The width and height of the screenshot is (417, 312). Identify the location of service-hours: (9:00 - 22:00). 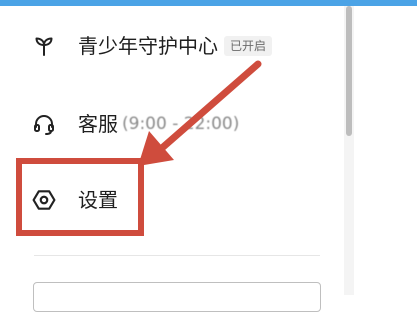
(181, 124).